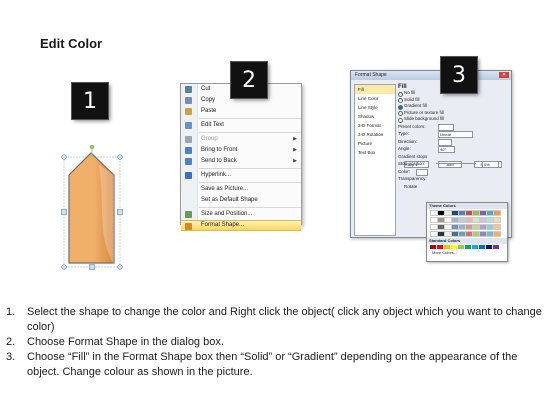 This screenshot has width=560, height=420. What do you see at coordinates (413, 156) in the screenshot?
I see `gradient-stops-label: Gradient stops` at bounding box center [413, 156].